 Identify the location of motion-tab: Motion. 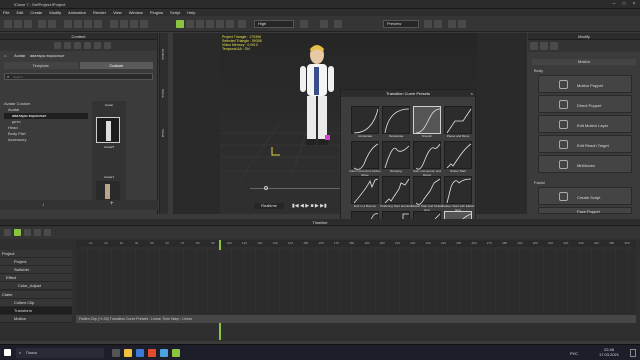
(584, 62).